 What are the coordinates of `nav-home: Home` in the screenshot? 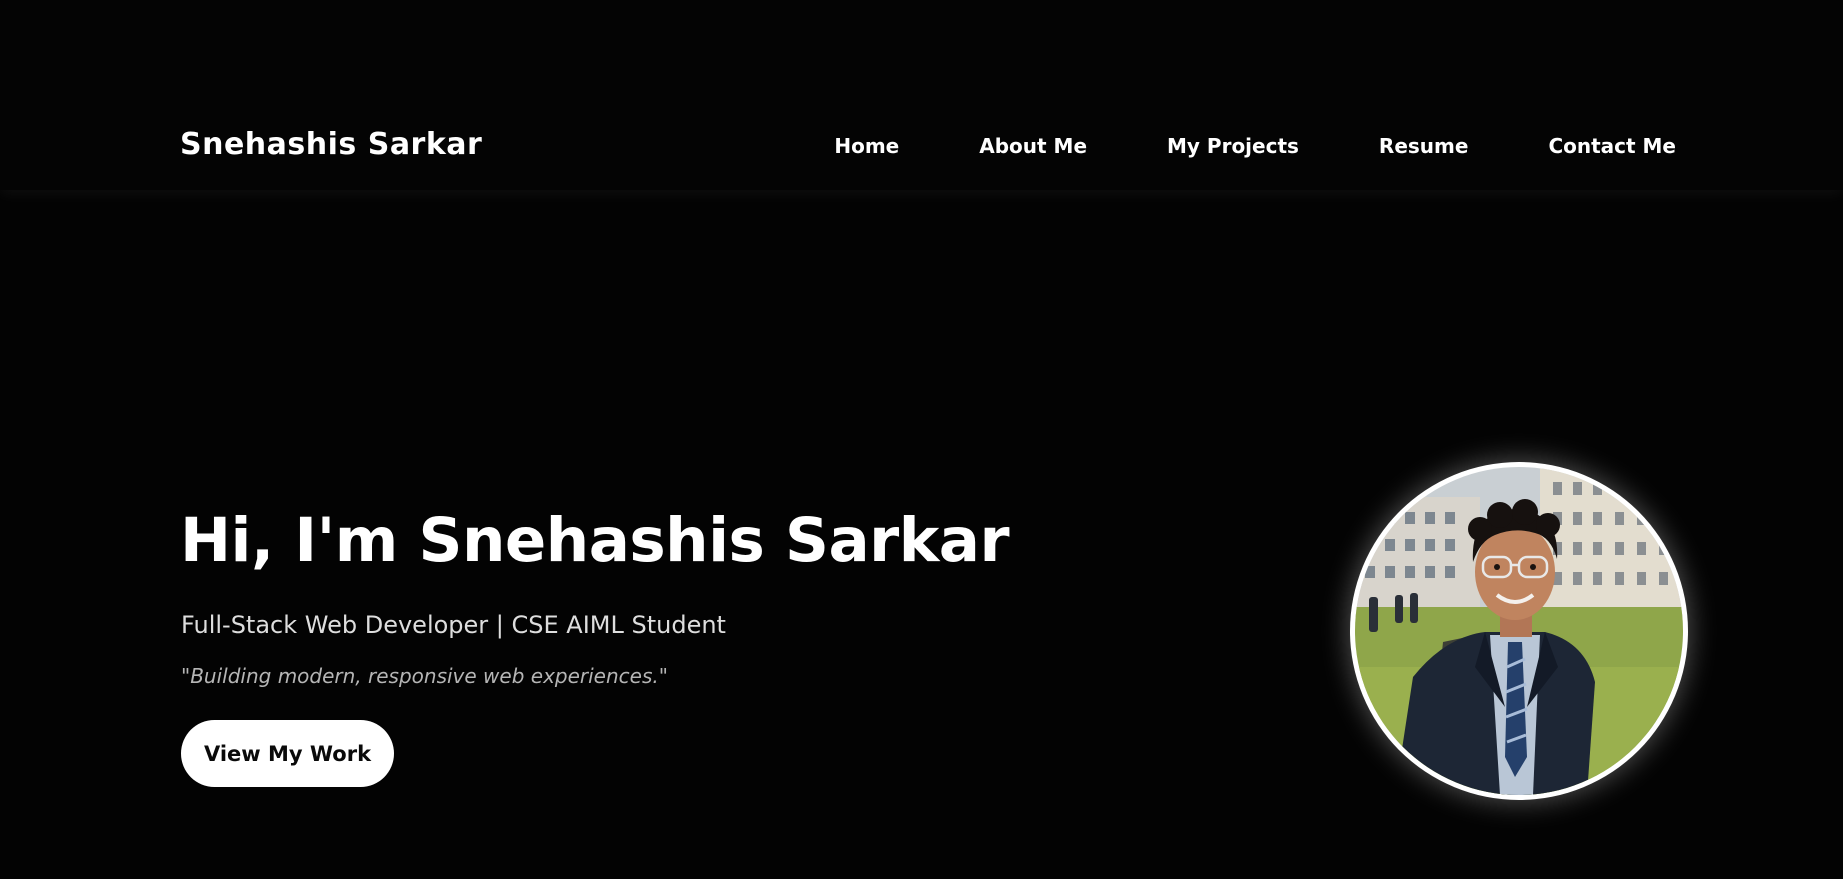 It's located at (866, 146).